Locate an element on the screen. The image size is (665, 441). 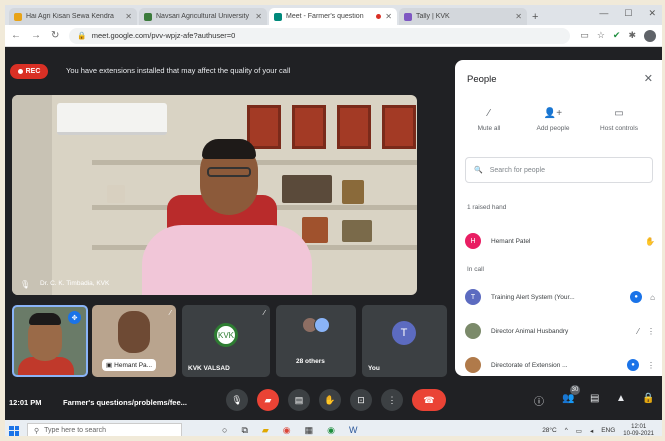
participant-row: Director Animal Husbandry ⁄ ⋮ is located at coordinates (560, 331).